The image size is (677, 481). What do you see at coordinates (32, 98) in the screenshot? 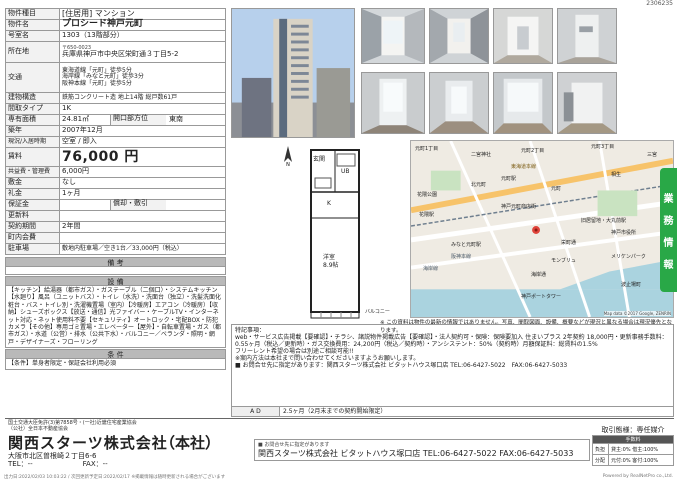
I see `structure-label: 建物構造` at bounding box center [32, 98].